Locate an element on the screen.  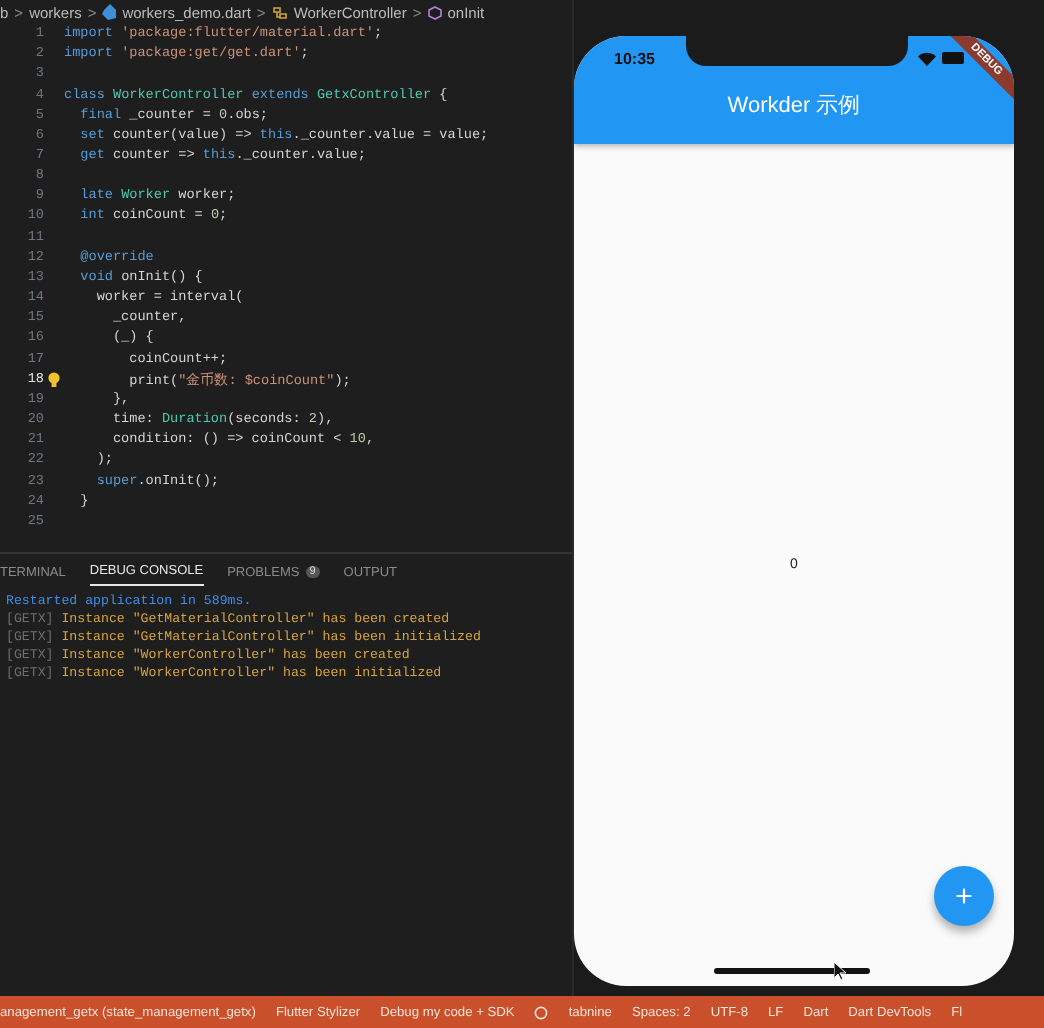
tabnine-status-icon is located at coordinates (541, 1012).